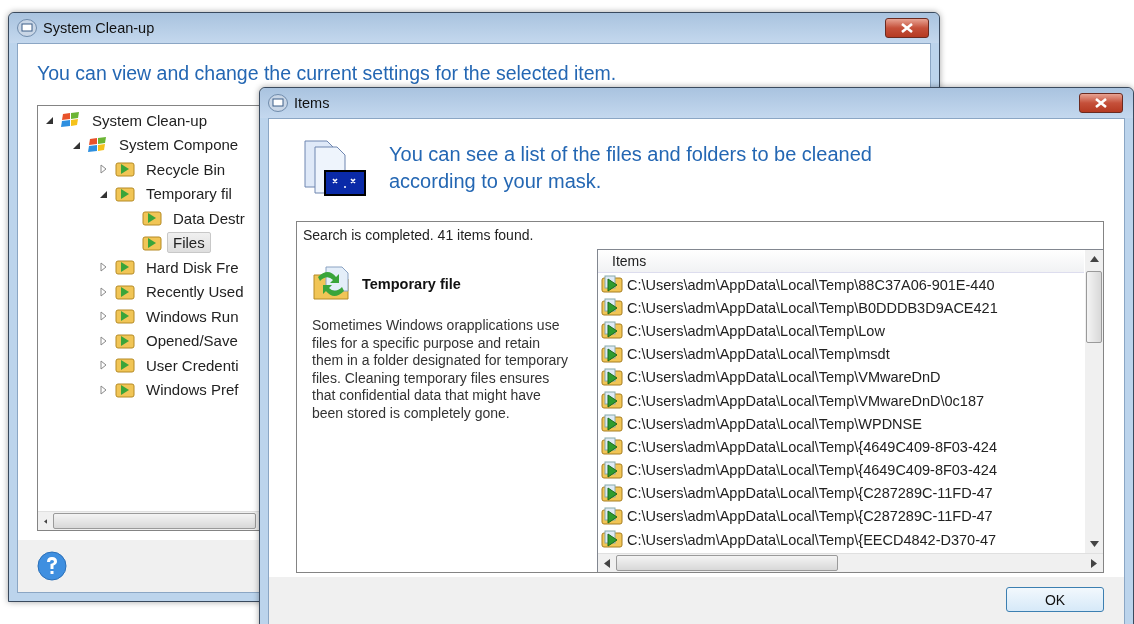  What do you see at coordinates (327, 73) in the screenshot?
I see `heading: You can view and change the current settings for the selected item.` at bounding box center [327, 73].